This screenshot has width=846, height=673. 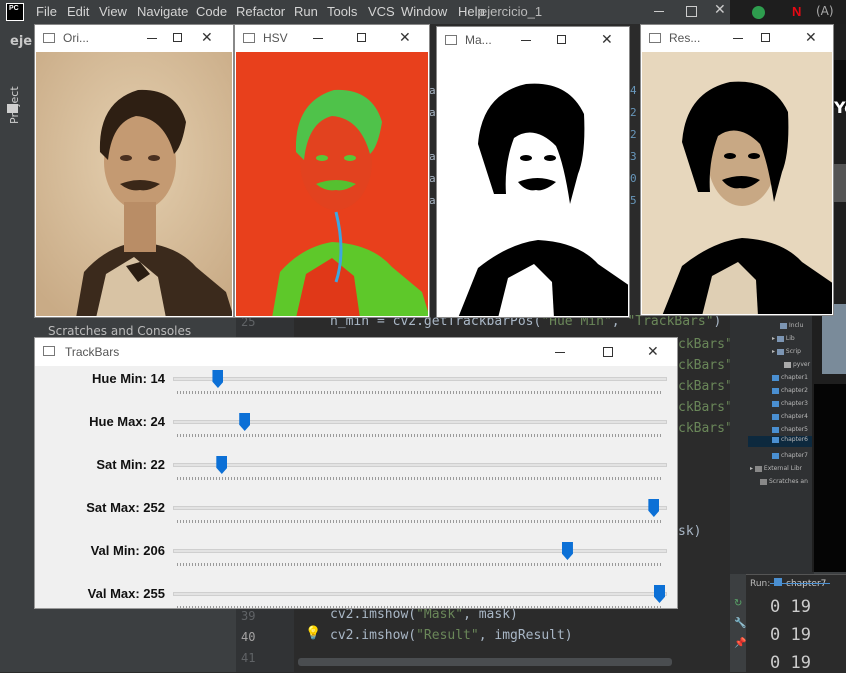 What do you see at coordinates (306, 11) in the screenshot?
I see `menu-run: Run` at bounding box center [306, 11].